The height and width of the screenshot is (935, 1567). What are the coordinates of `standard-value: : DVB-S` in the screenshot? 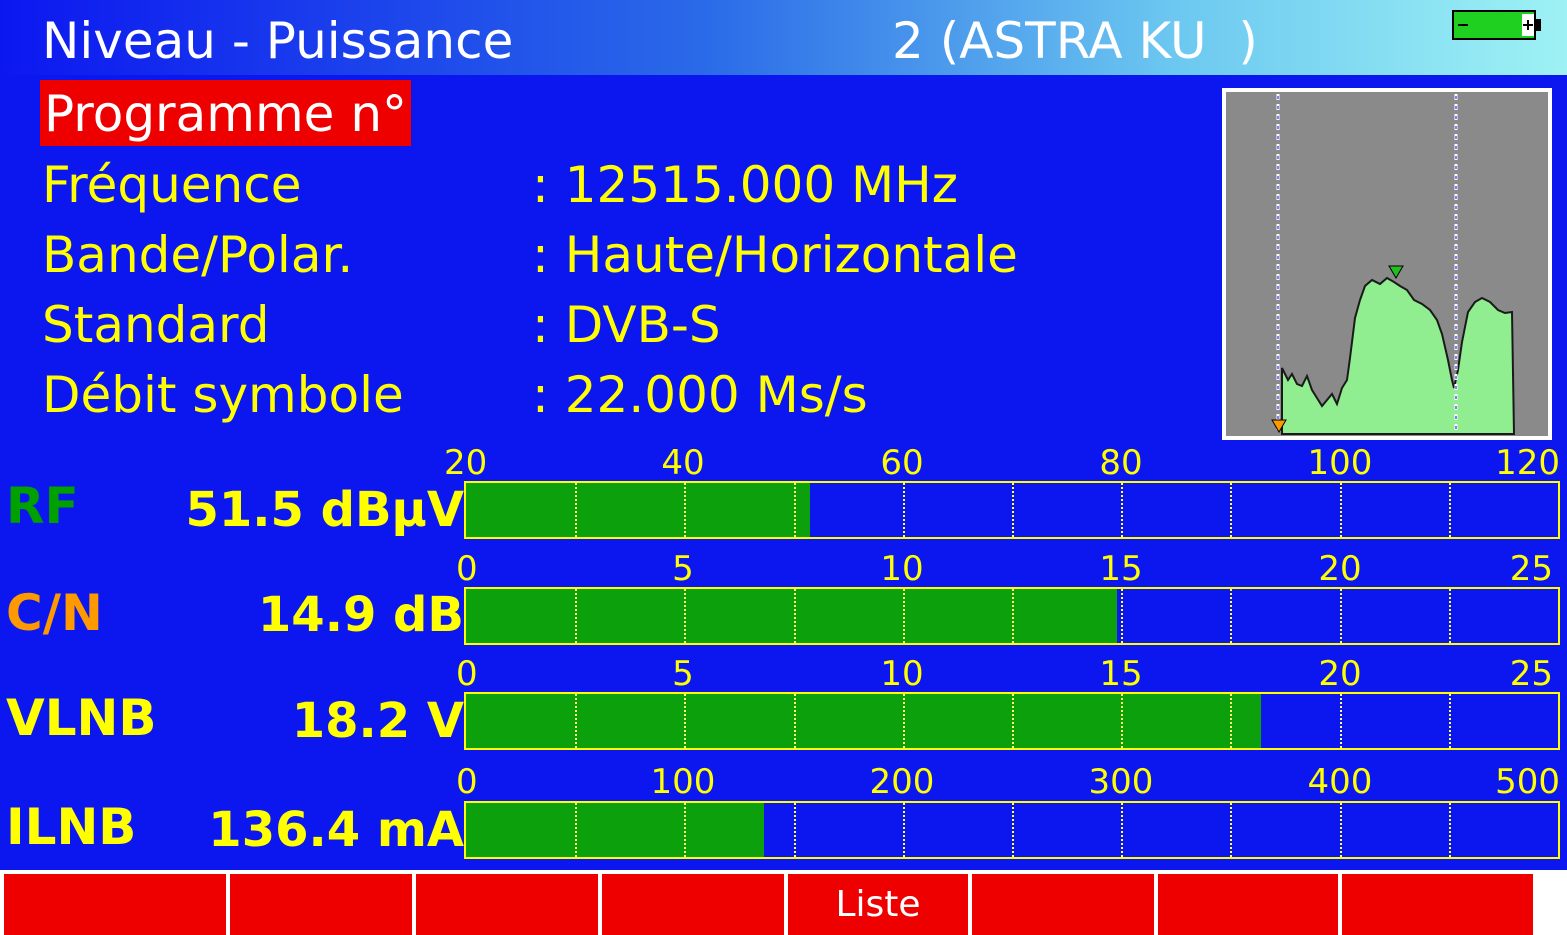 It's located at (626, 325).